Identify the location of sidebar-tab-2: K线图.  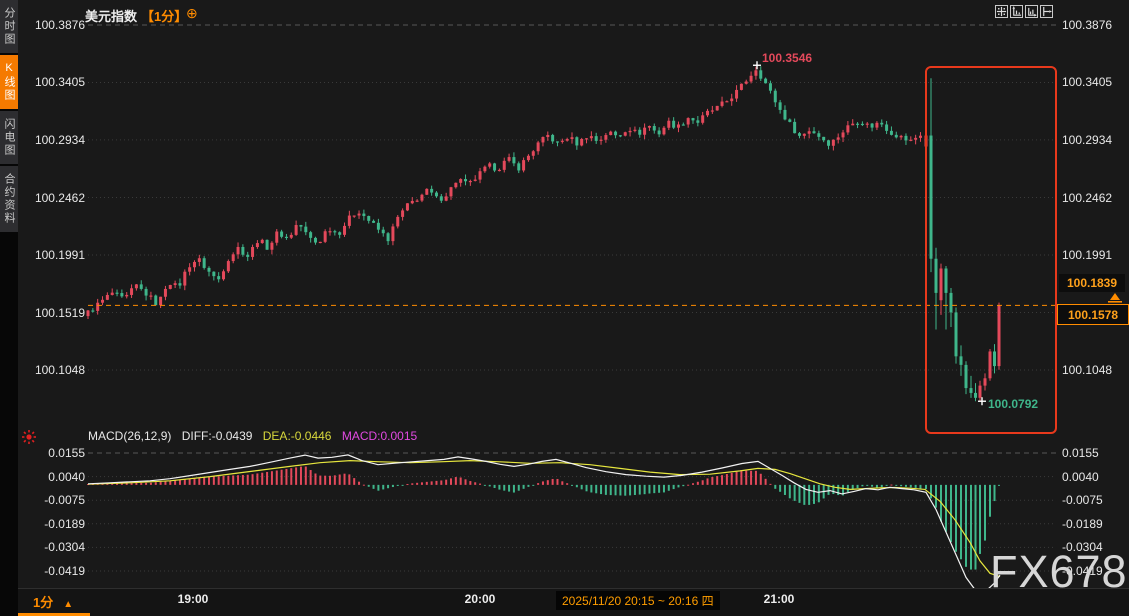
(9, 82).